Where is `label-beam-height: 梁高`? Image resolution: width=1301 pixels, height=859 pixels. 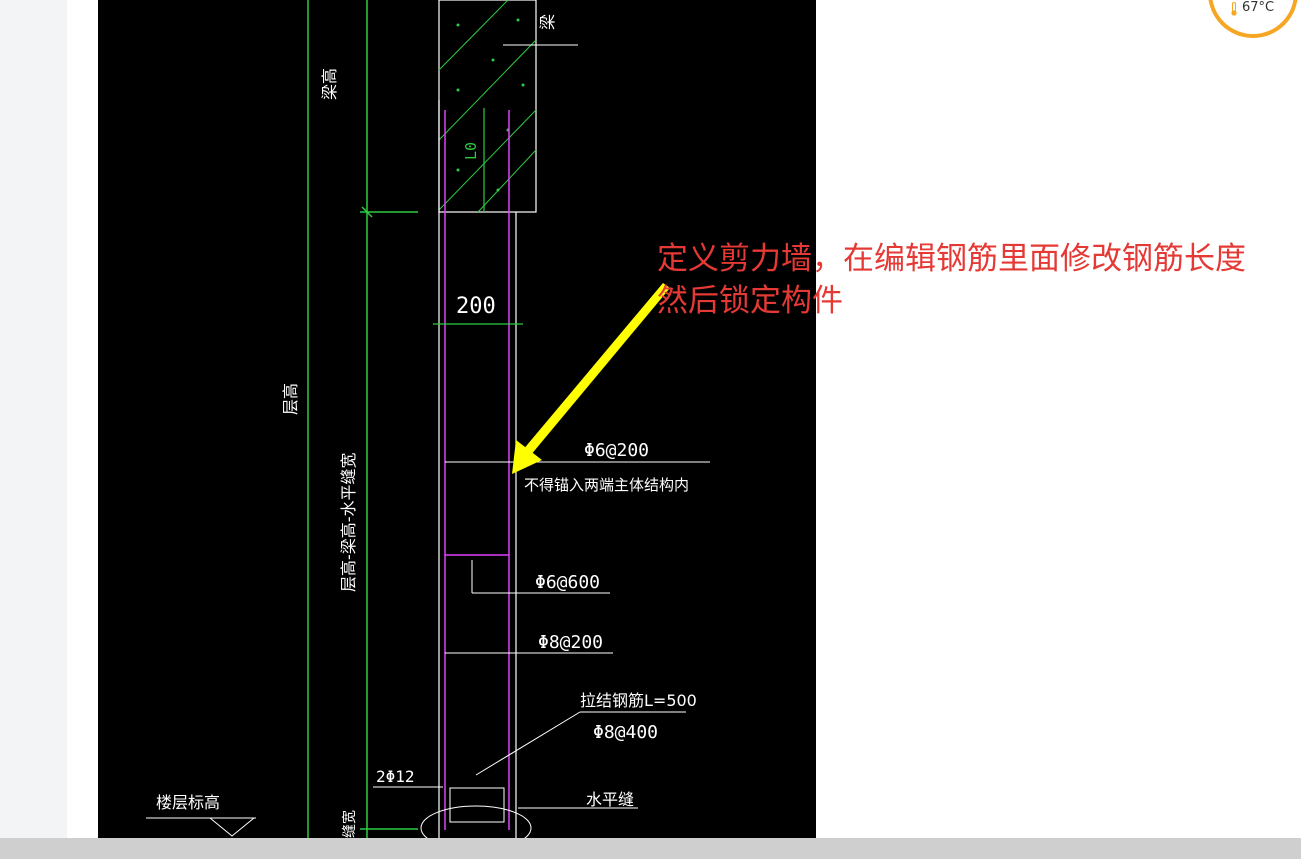
label-beam-height: 梁高 is located at coordinates (329, 84).